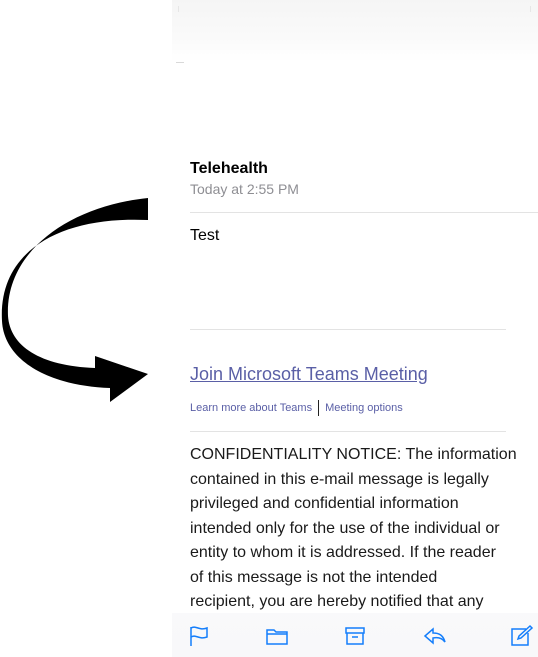 This screenshot has width=538, height=657. Describe the element at coordinates (199, 636) in the screenshot. I see `flag-icon` at that location.